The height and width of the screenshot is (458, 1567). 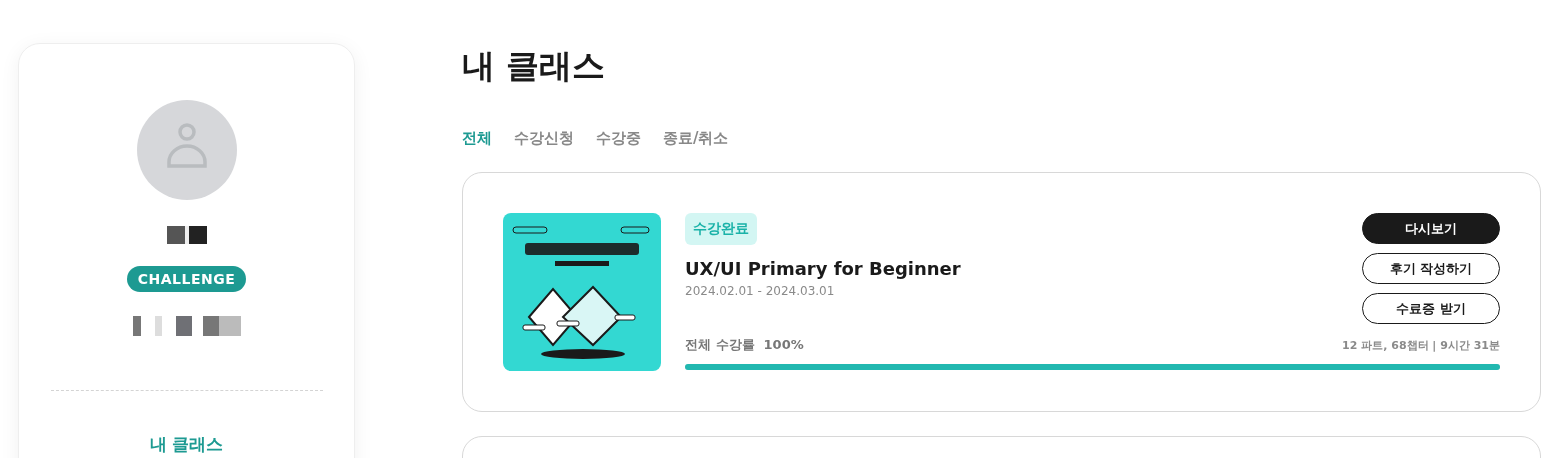 I want to click on membership-badge: CHALLENGE, so click(x=186, y=279).